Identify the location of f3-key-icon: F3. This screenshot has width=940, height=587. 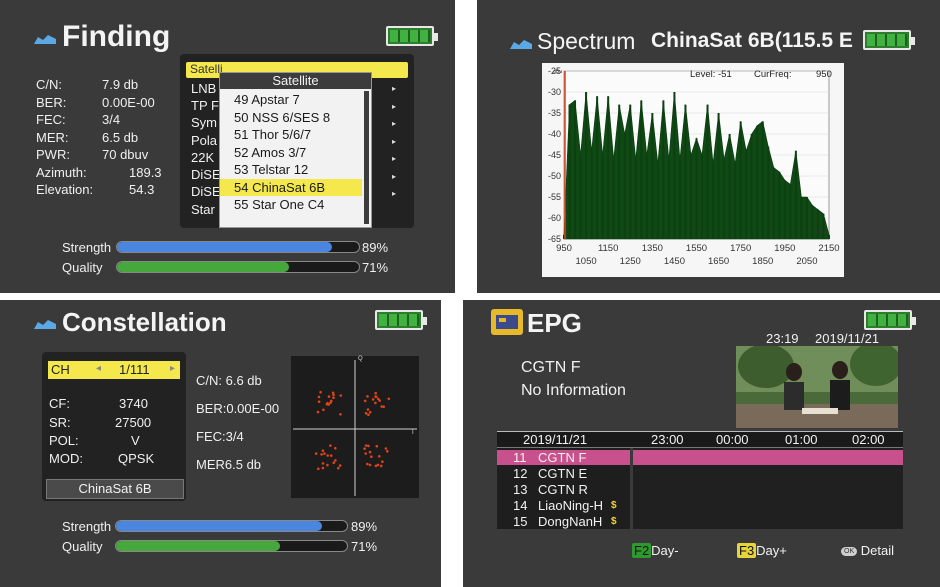
(747, 550).